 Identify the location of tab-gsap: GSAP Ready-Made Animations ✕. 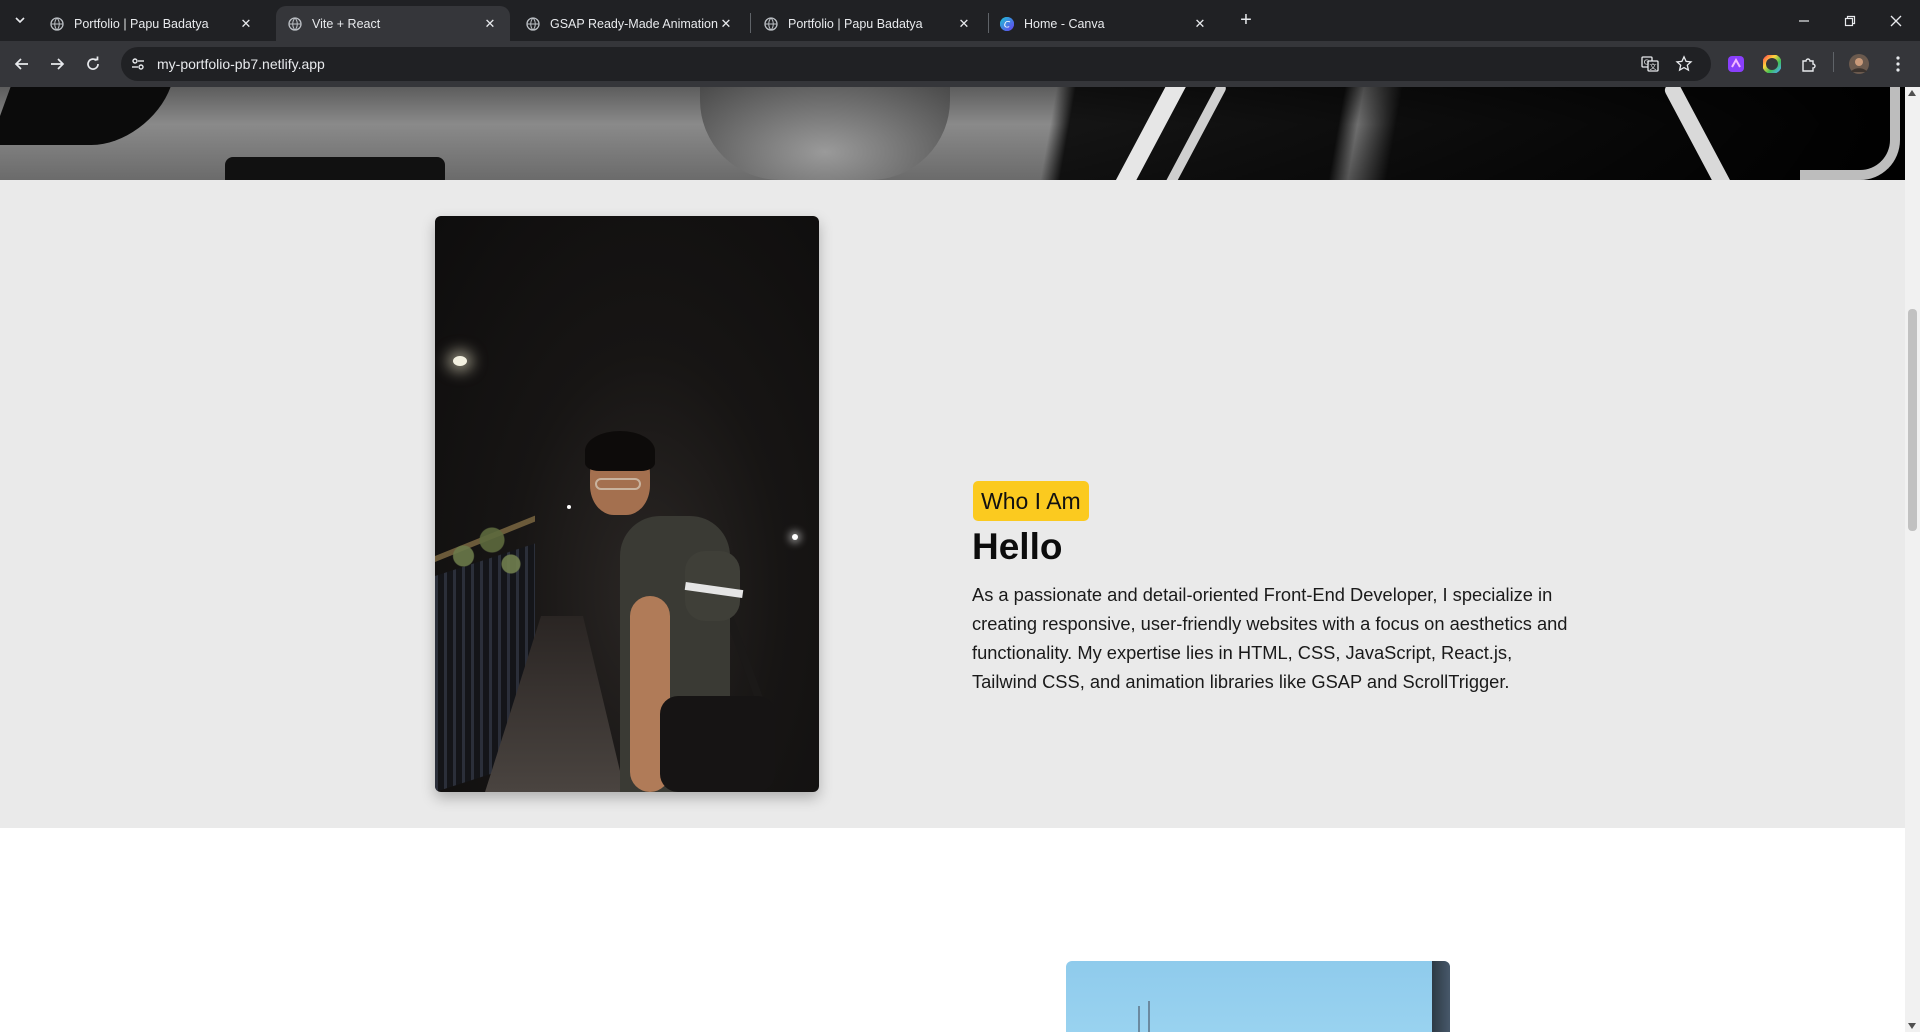
(630, 23).